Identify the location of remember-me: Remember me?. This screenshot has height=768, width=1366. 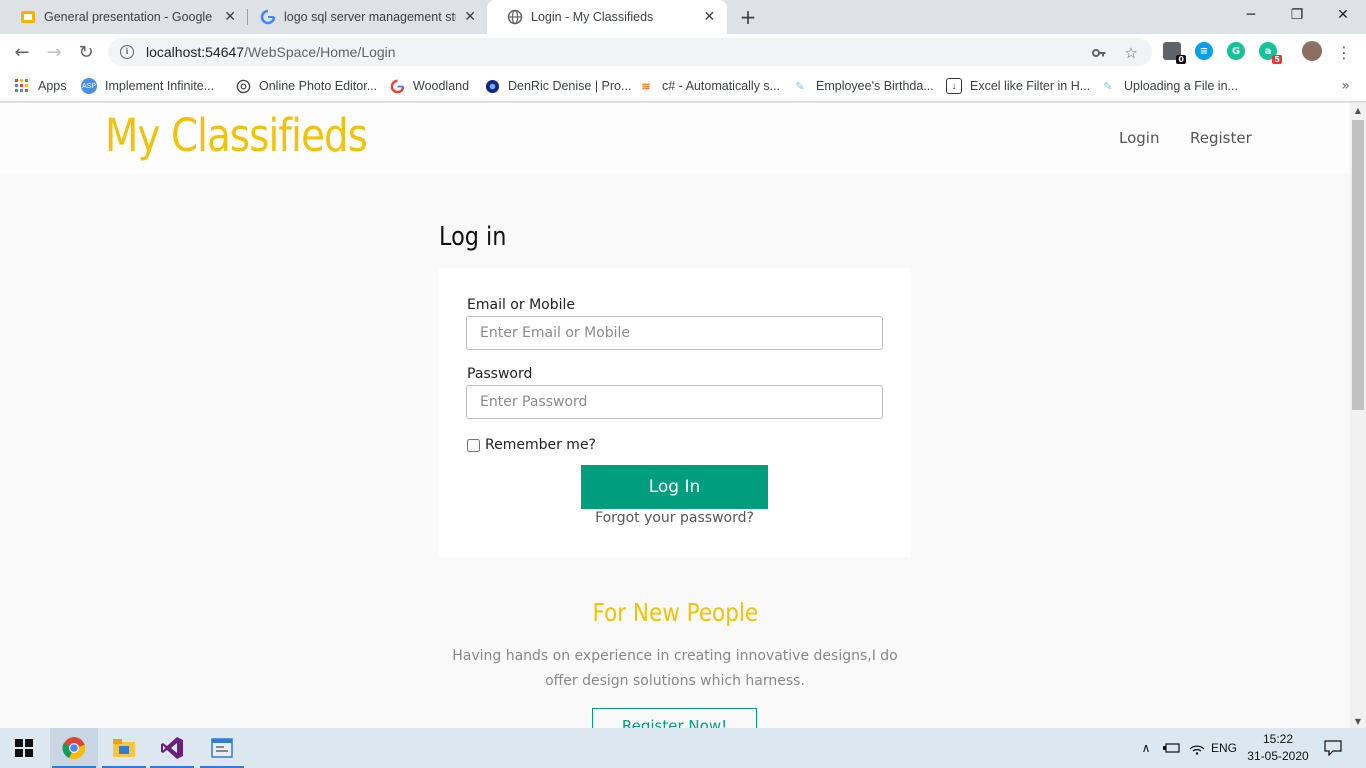
(531, 445).